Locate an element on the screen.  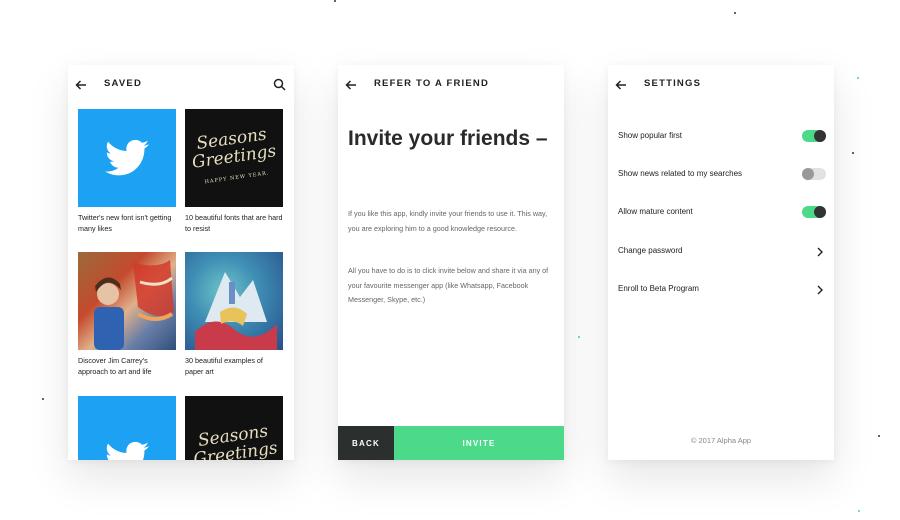
saved-card is located at coordinates (127, 428).